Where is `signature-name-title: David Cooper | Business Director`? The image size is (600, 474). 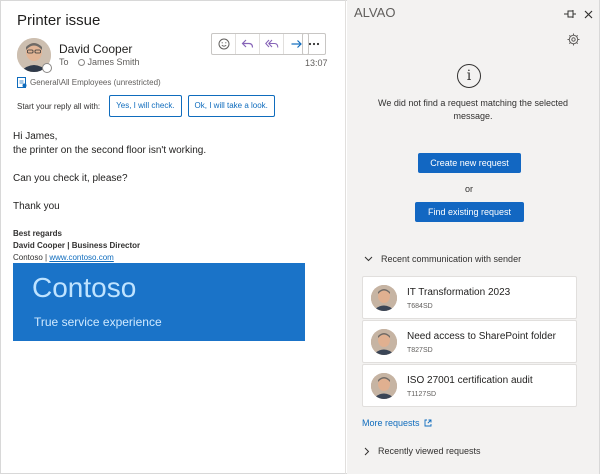 signature-name-title: David Cooper | Business Director is located at coordinates (77, 245).